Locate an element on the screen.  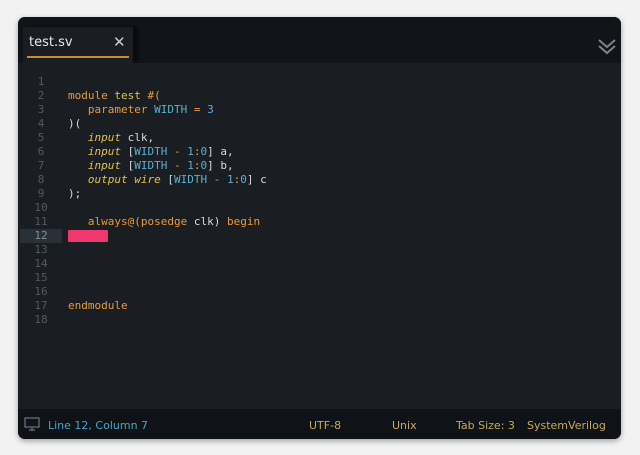
code-token: begin is located at coordinates (243, 221).